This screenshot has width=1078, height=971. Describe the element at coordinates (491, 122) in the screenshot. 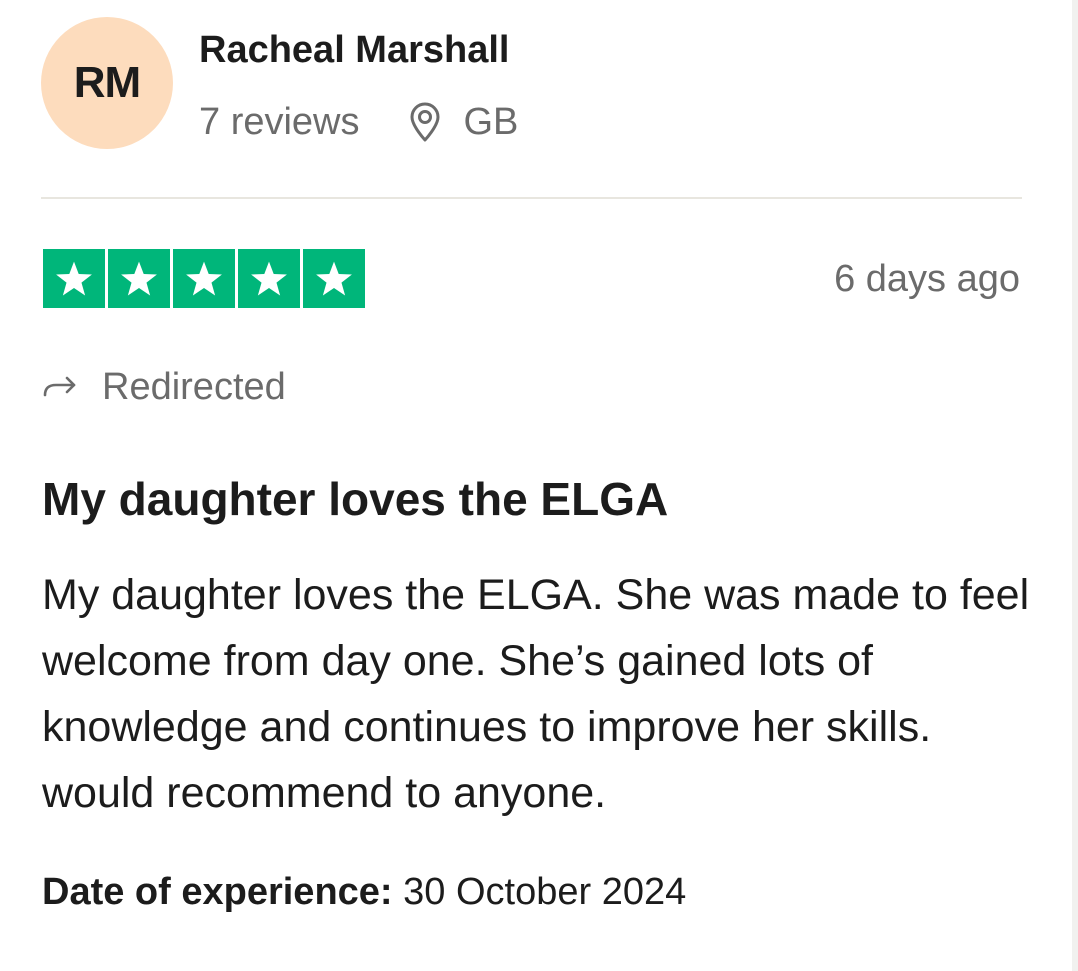

I see `reviewer-location: GB` at that location.